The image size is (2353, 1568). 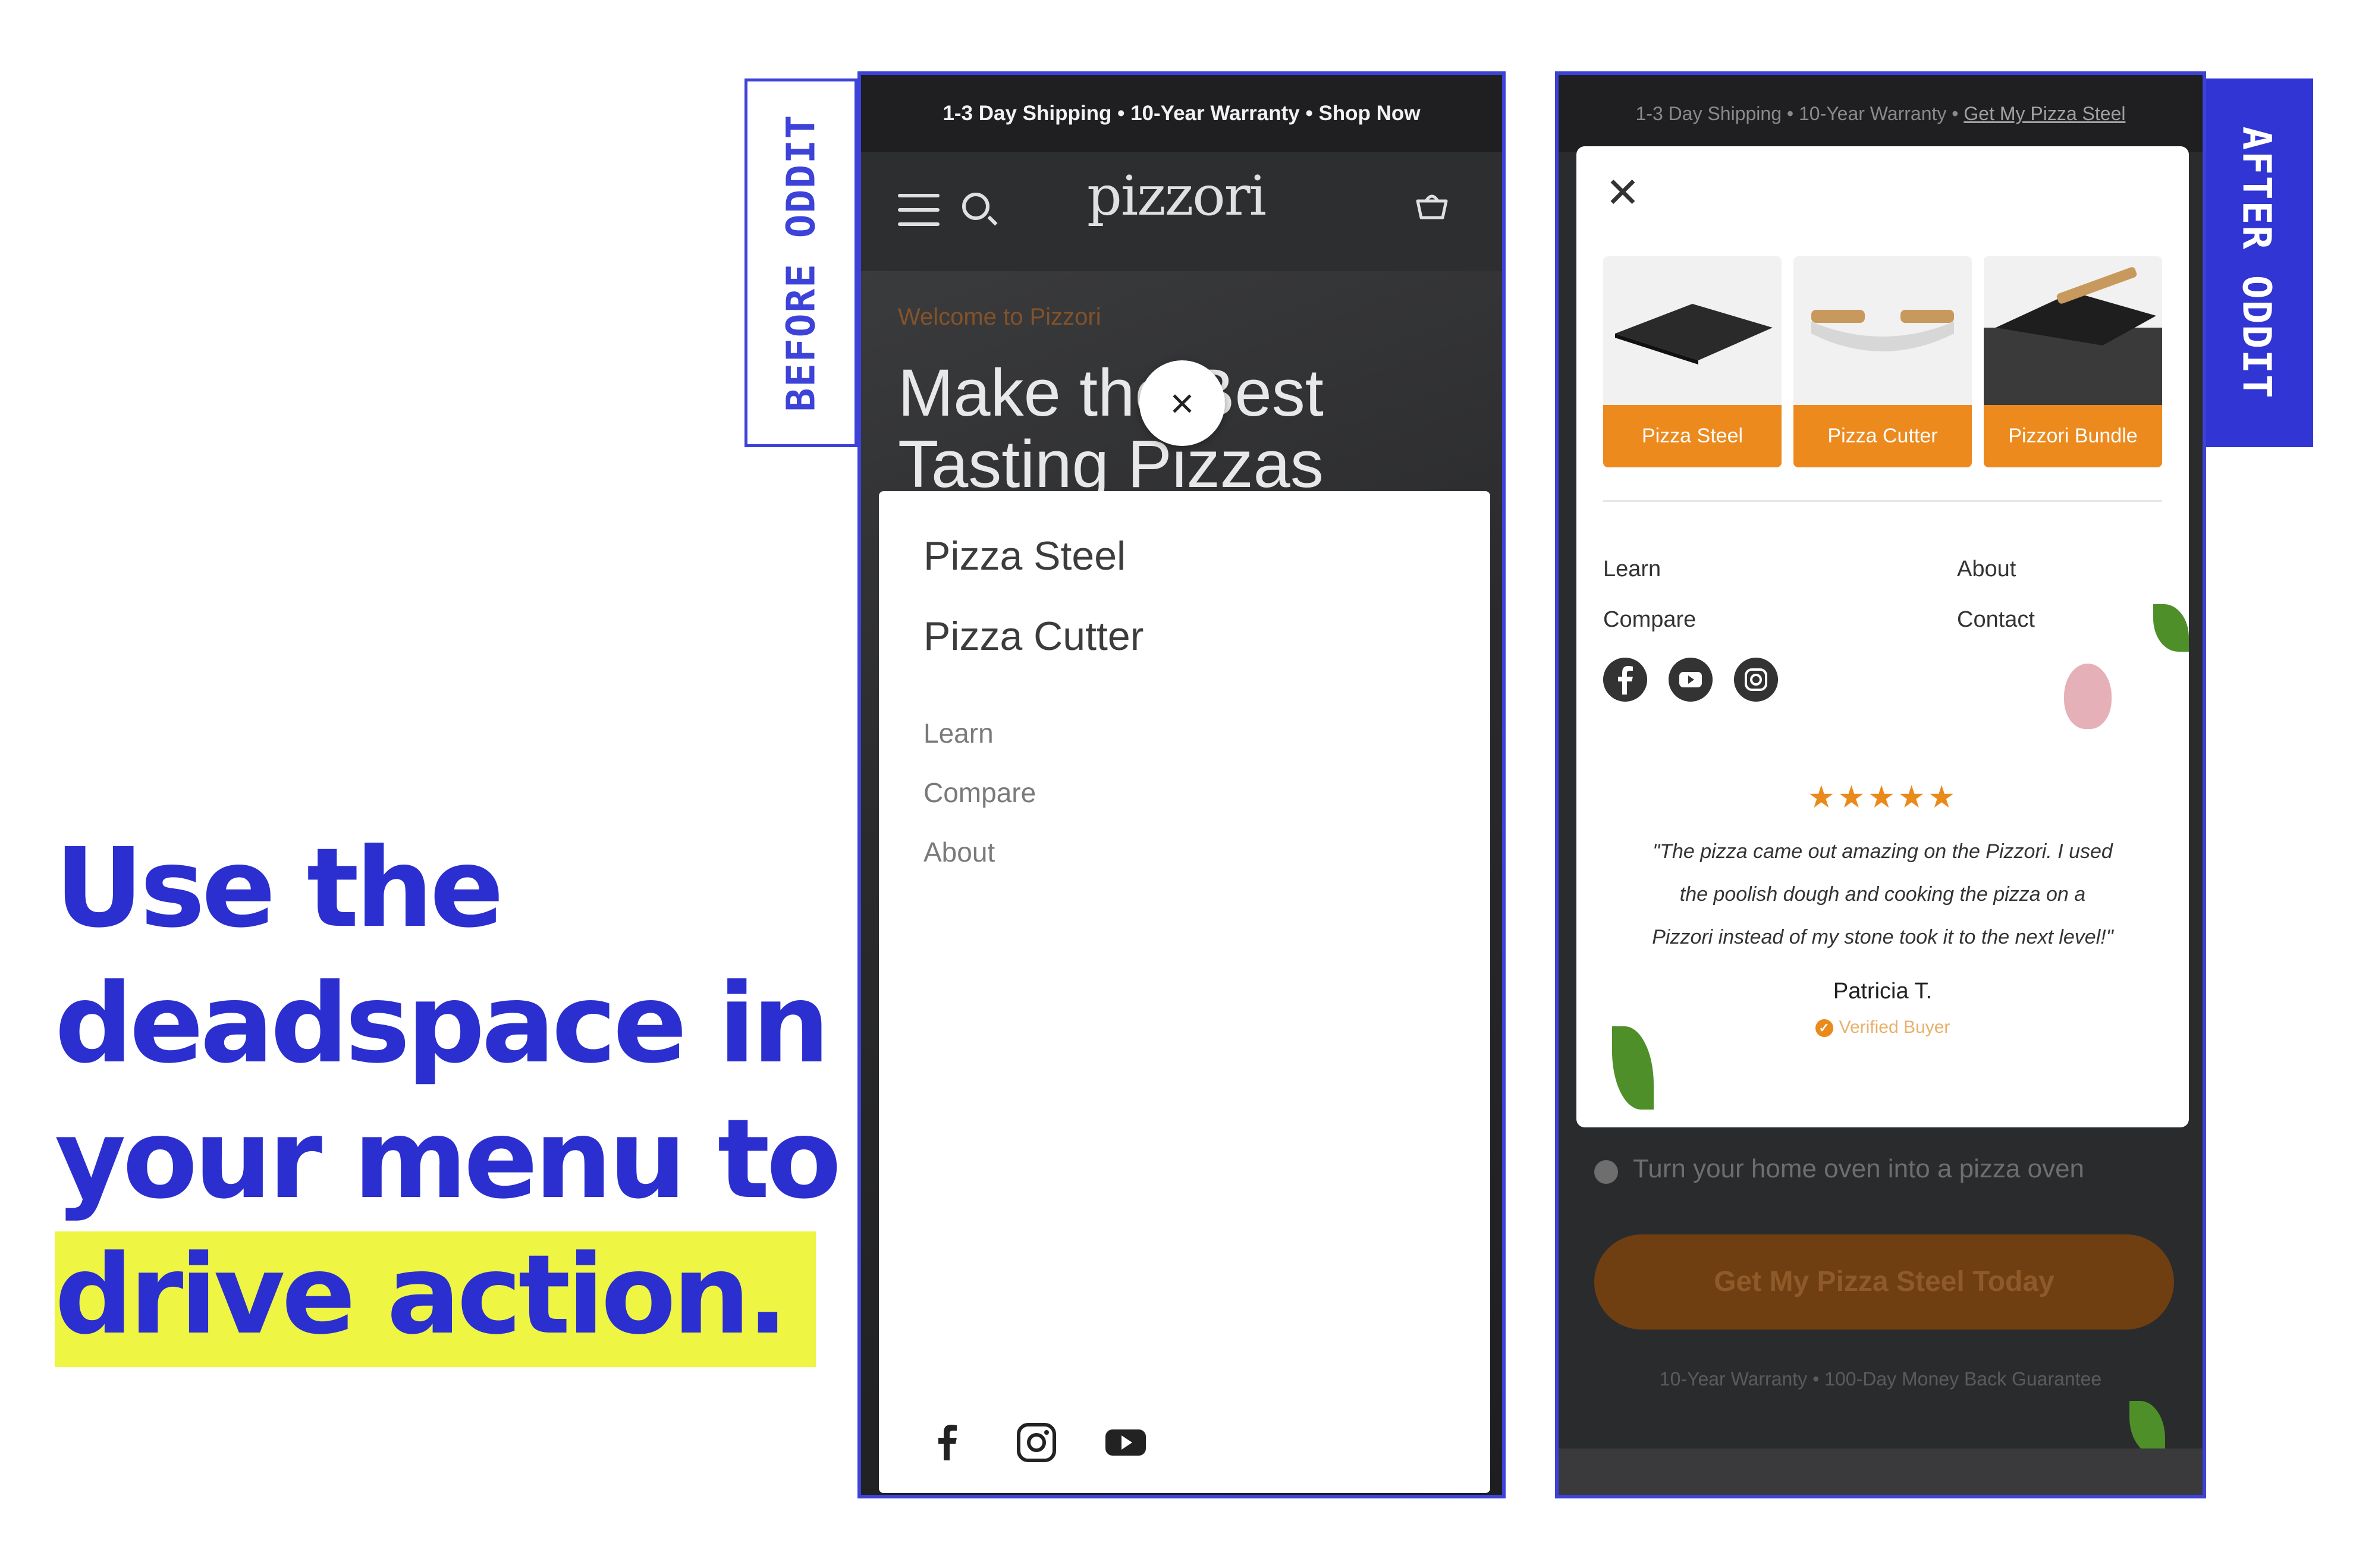 What do you see at coordinates (1000, 317) in the screenshot?
I see `welcome-text: Welcome to Pizzori` at bounding box center [1000, 317].